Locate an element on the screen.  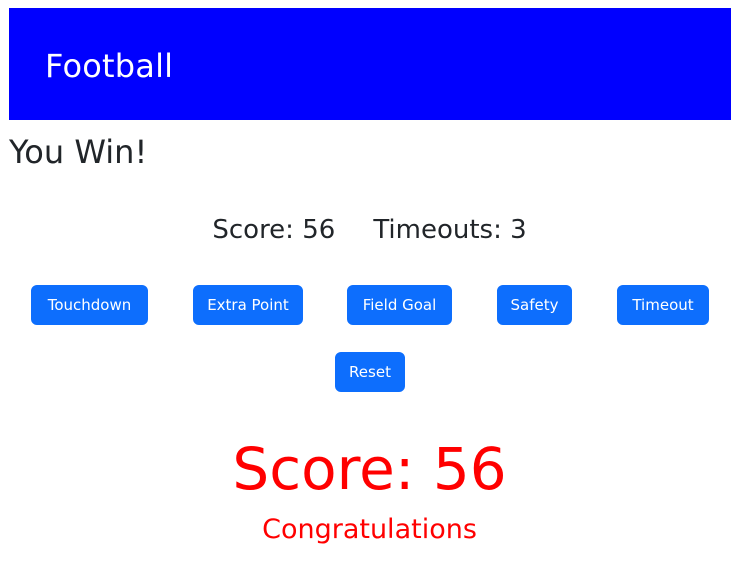
final-score-value: 56 is located at coordinates (469, 469).